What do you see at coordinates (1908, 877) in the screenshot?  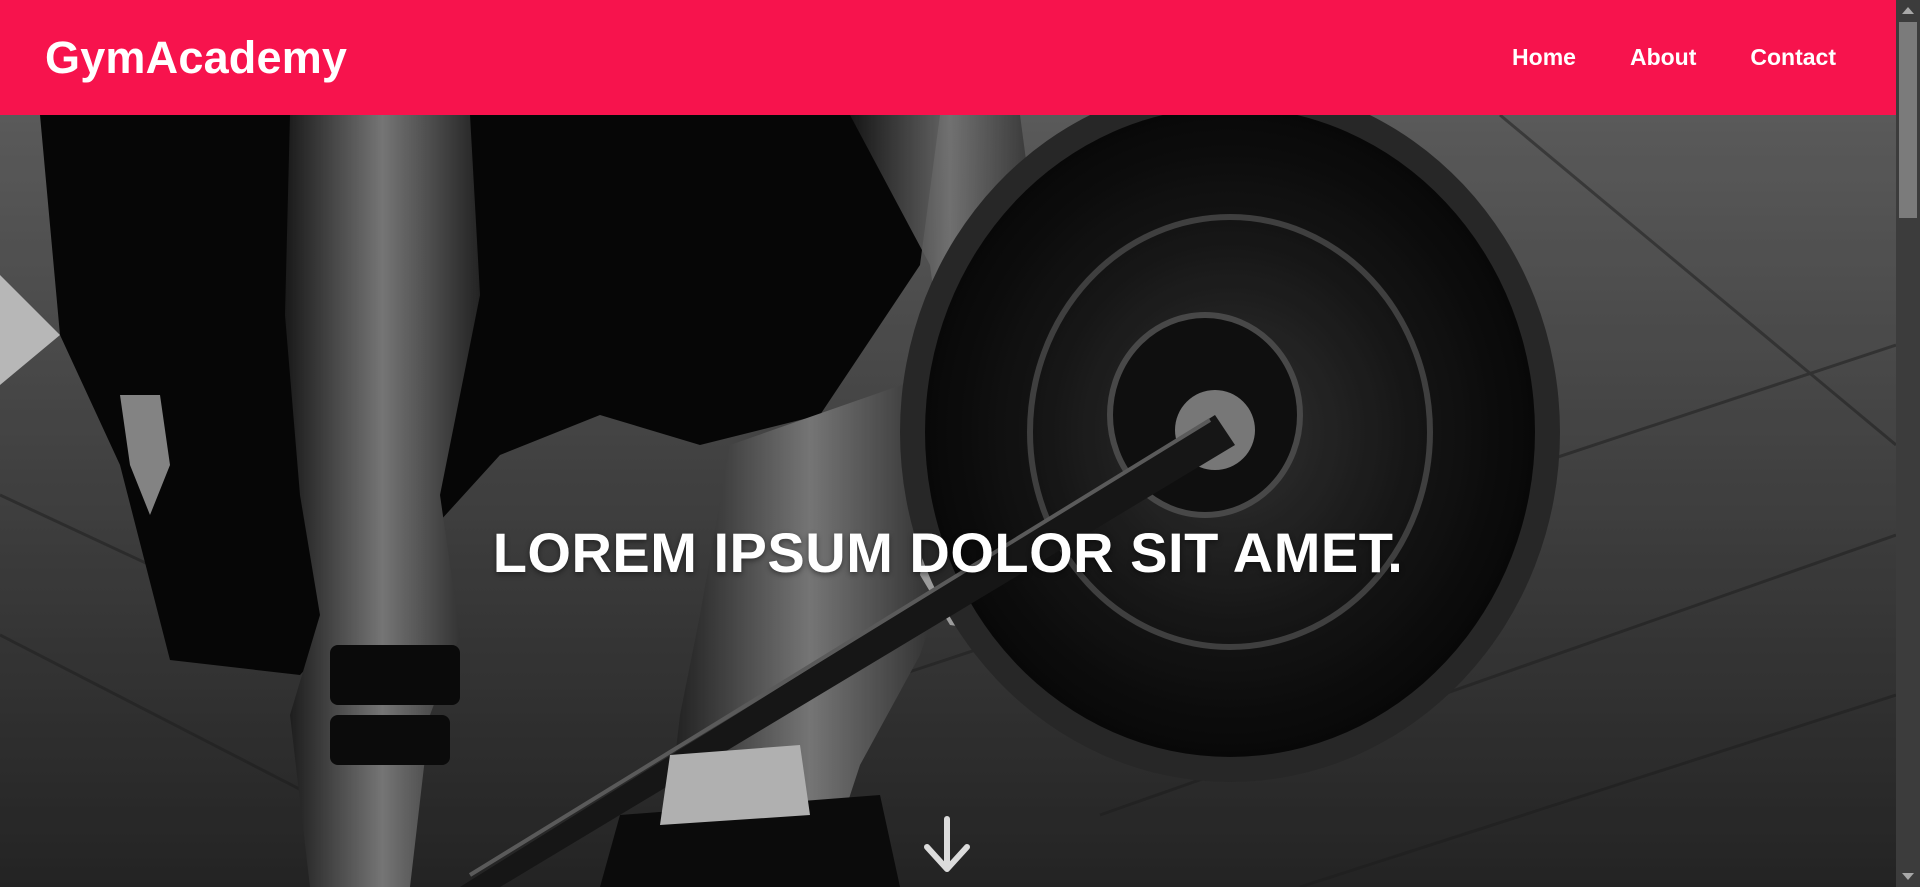 I see `triangle-down-icon` at bounding box center [1908, 877].